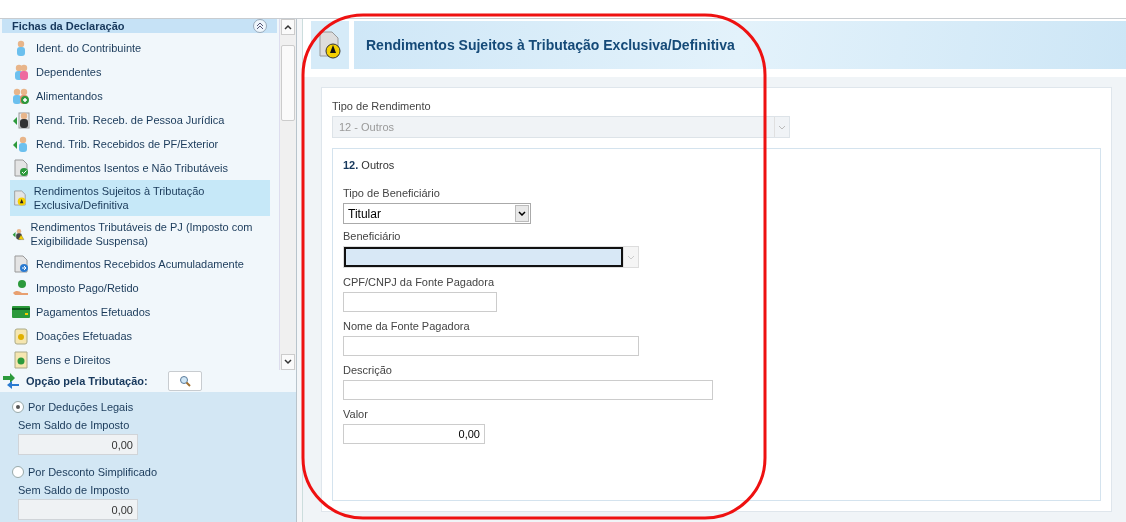  I want to click on sidebar-title: Fichas da Declaração, so click(68, 26).